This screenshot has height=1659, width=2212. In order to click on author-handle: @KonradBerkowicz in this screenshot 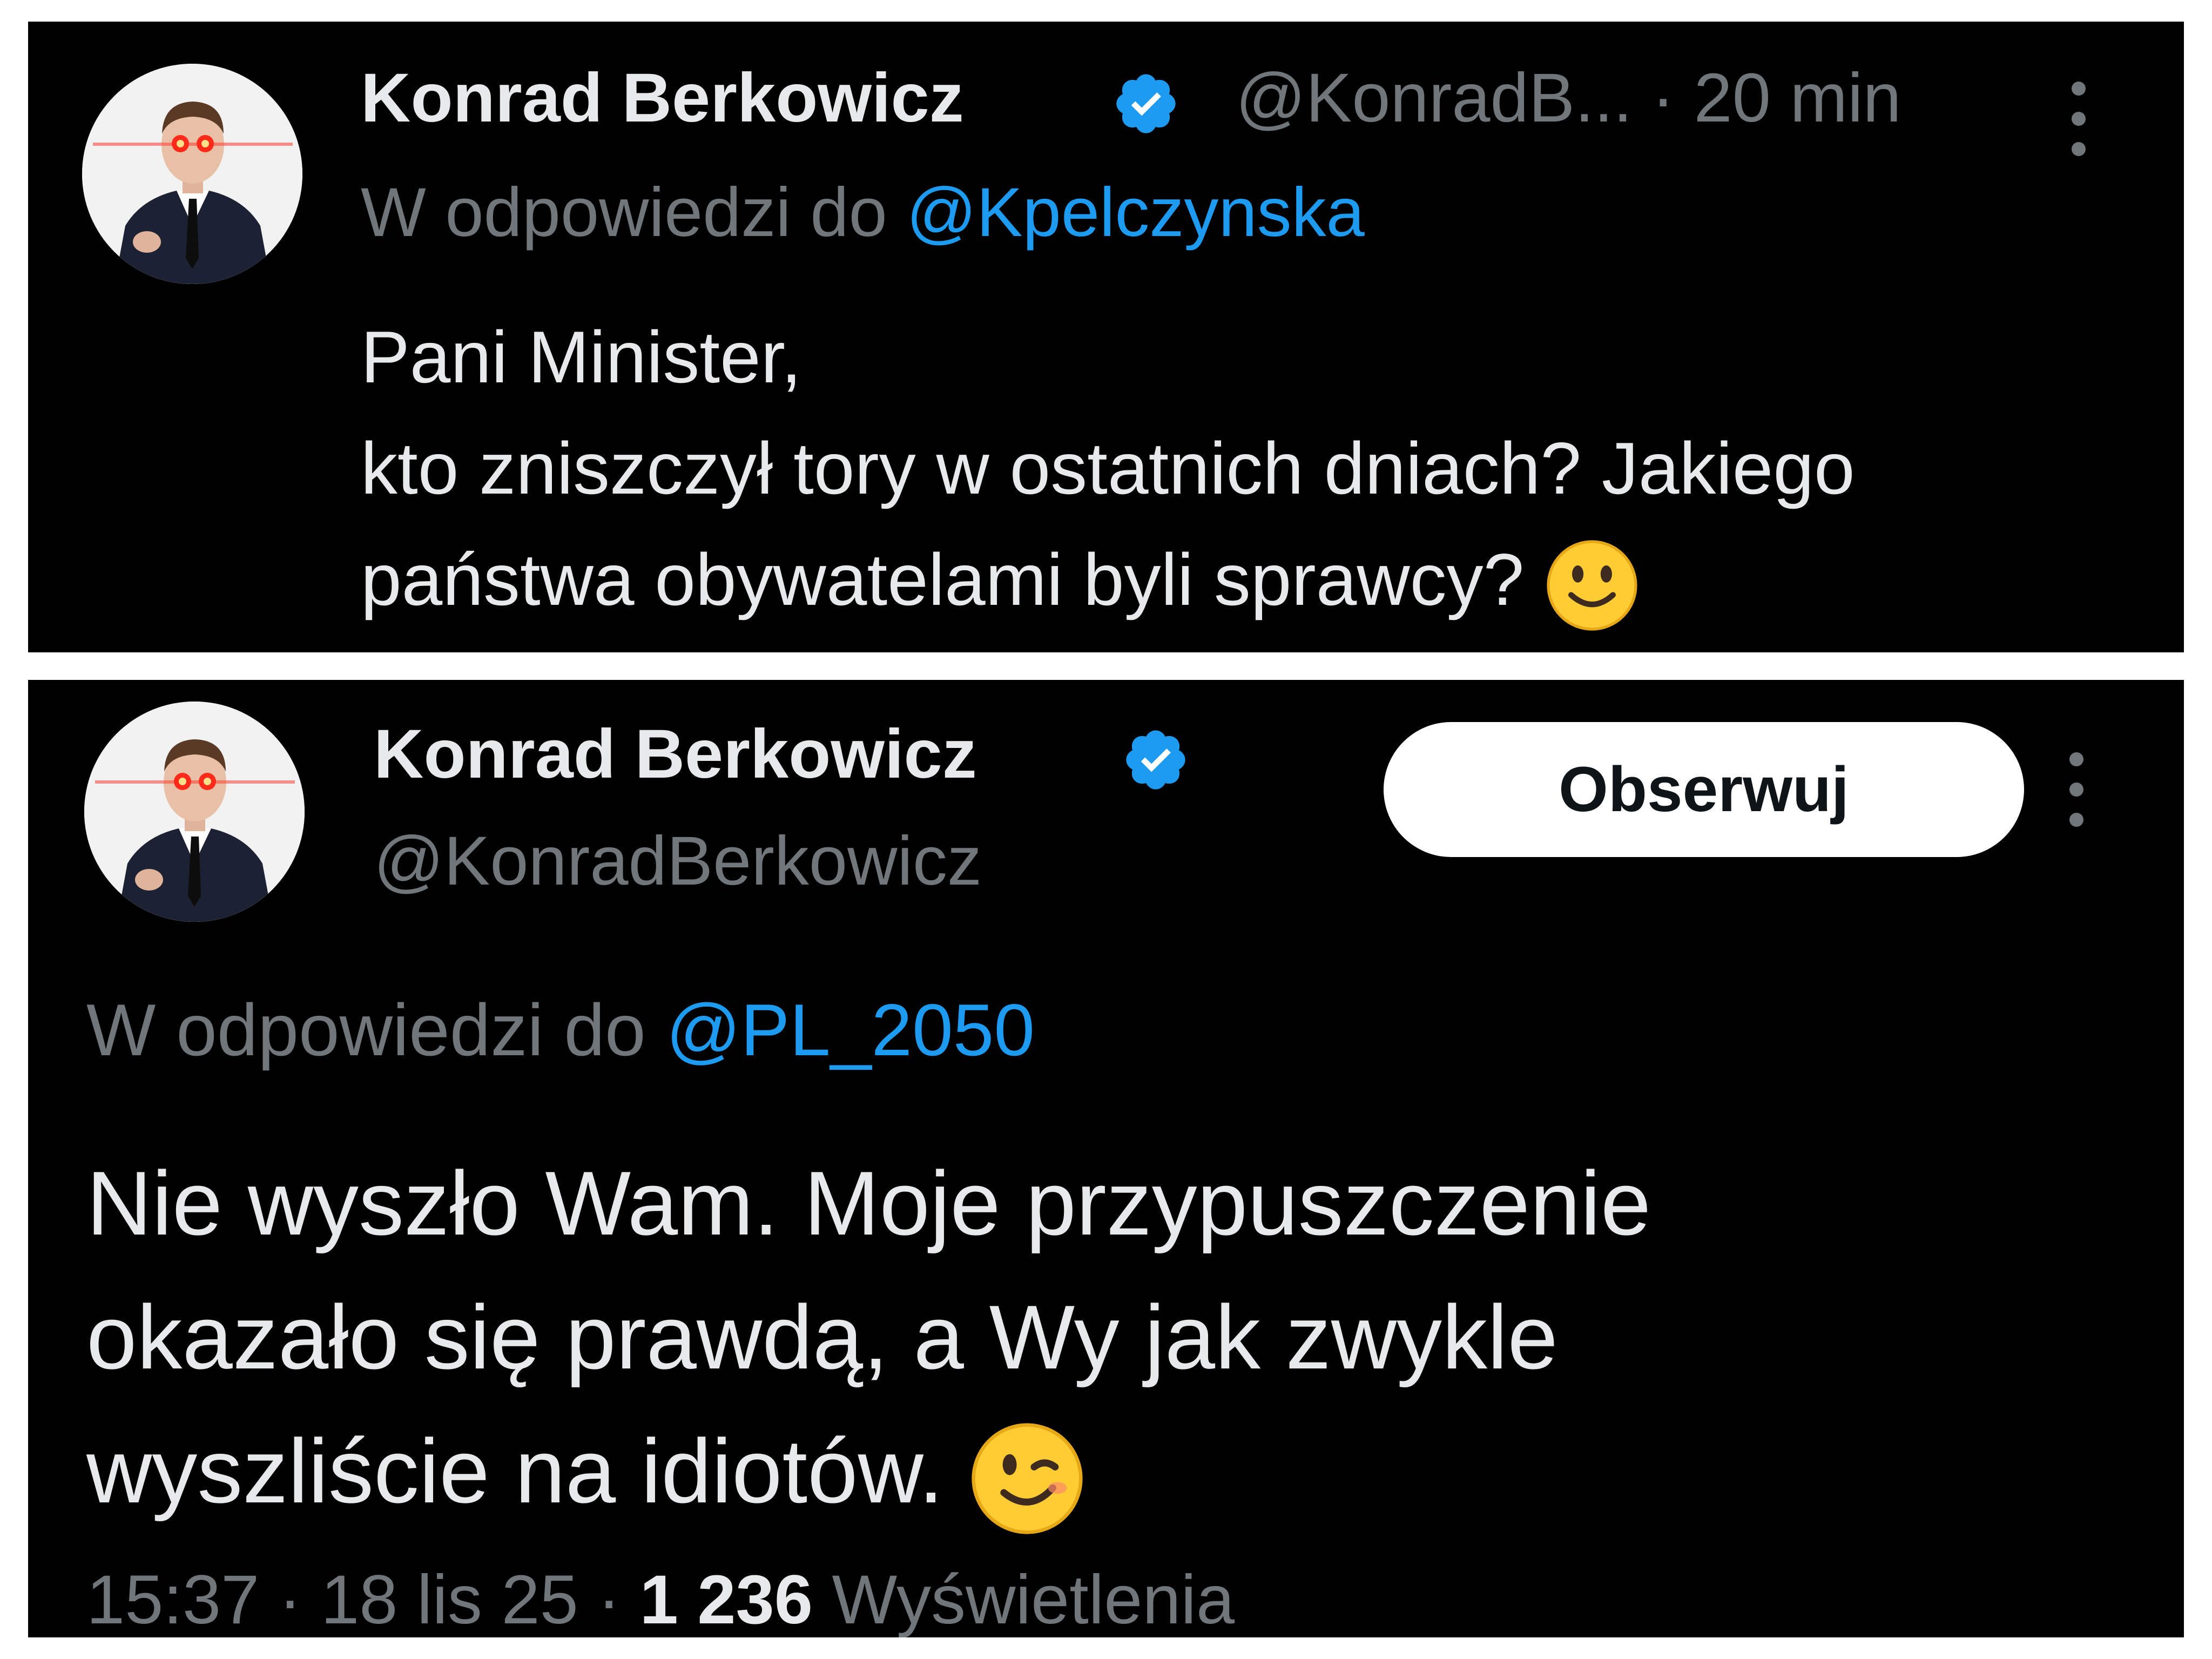, I will do `click(678, 861)`.